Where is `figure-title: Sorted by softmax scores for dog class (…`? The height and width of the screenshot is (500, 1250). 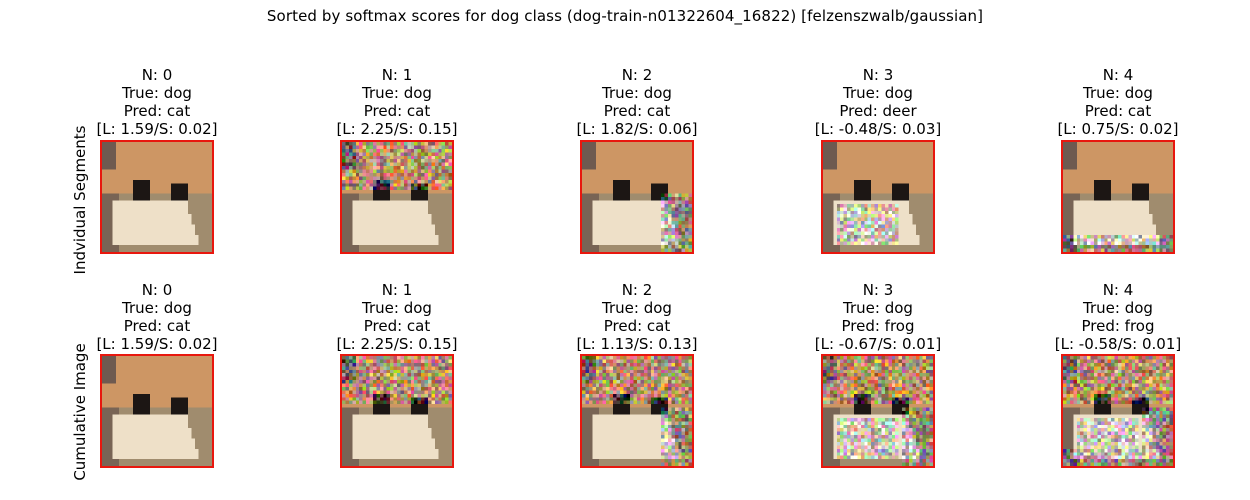
figure-title: Sorted by softmax scores for dog class (… is located at coordinates (625, 16).